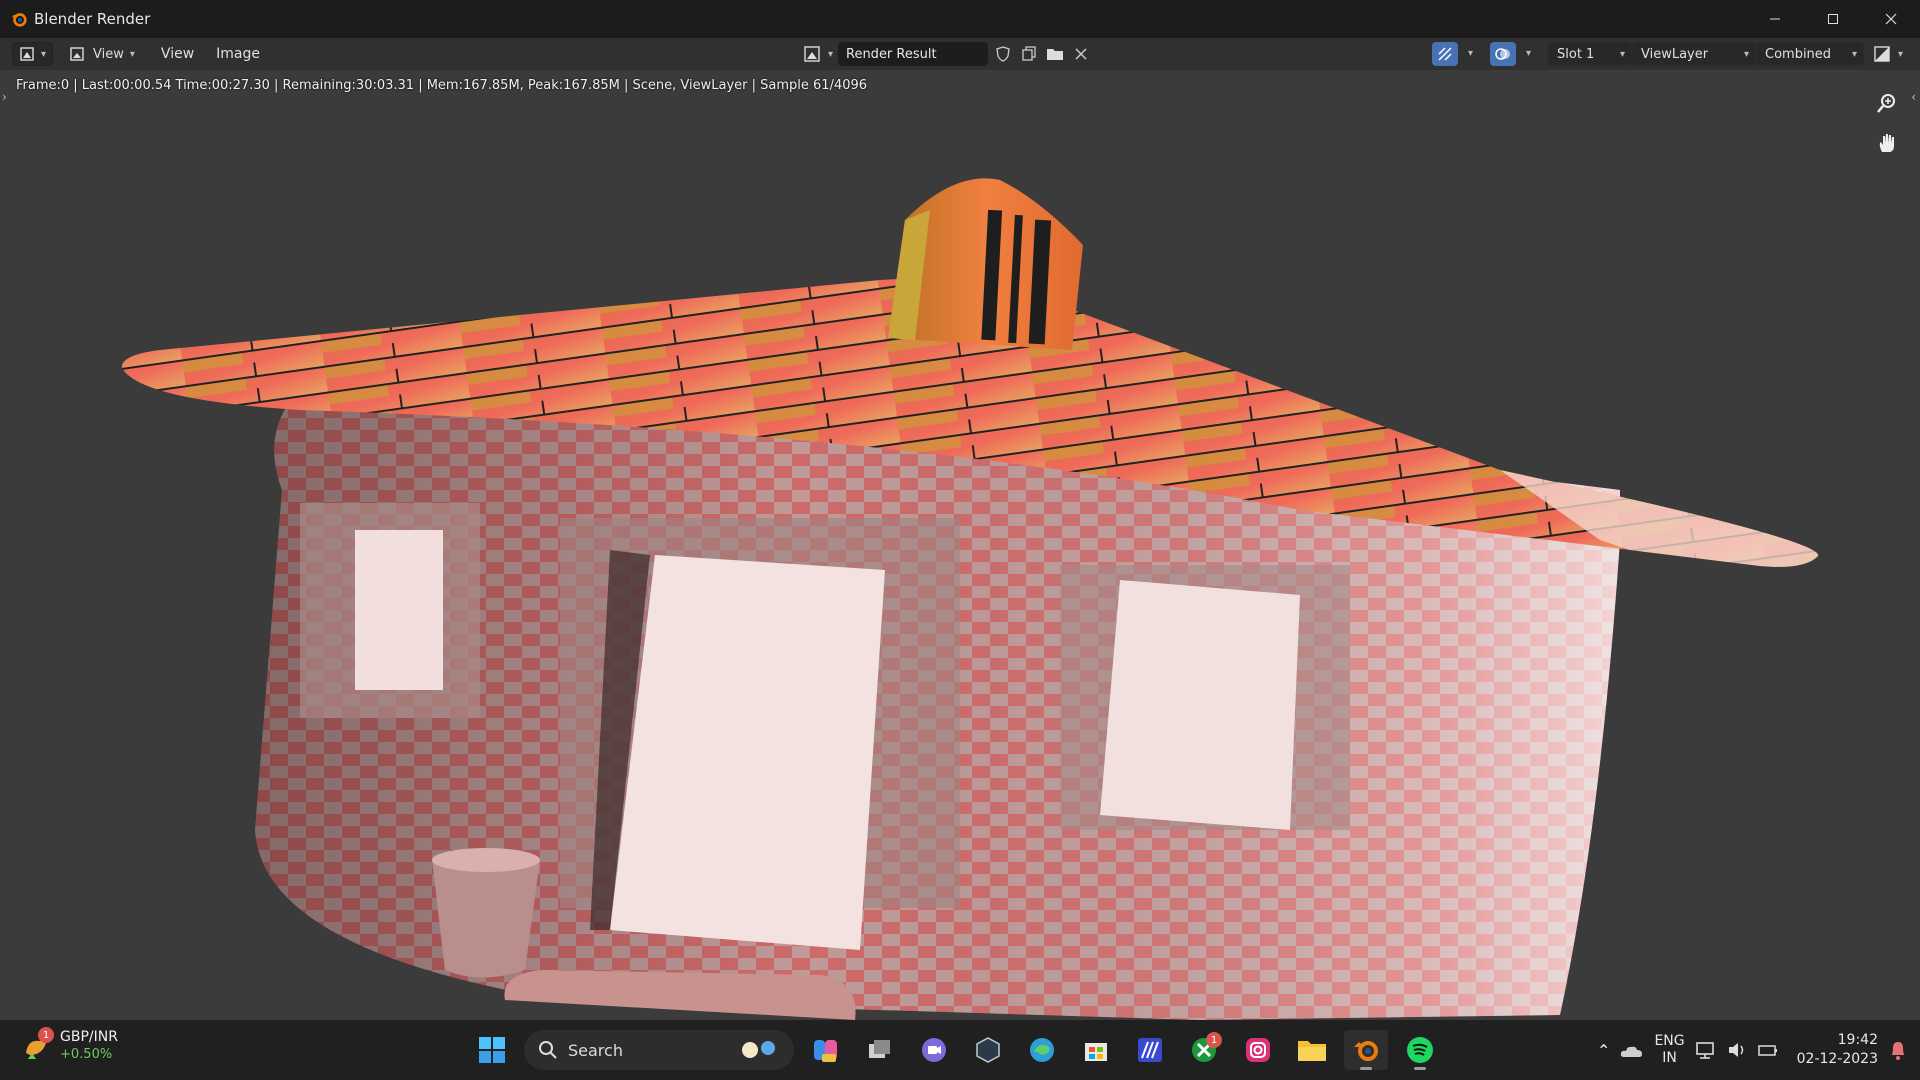 This screenshot has height=1080, width=1920. I want to click on clock: 19:42 02-12-2023, so click(1837, 1050).